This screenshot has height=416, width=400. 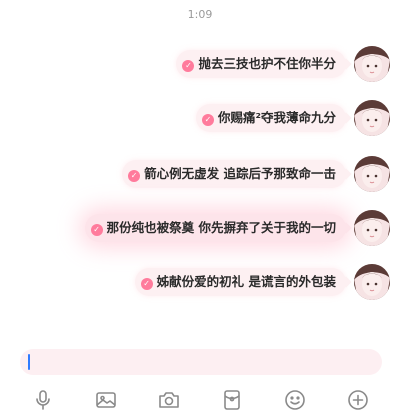 I want to click on text-caret, so click(x=29, y=362).